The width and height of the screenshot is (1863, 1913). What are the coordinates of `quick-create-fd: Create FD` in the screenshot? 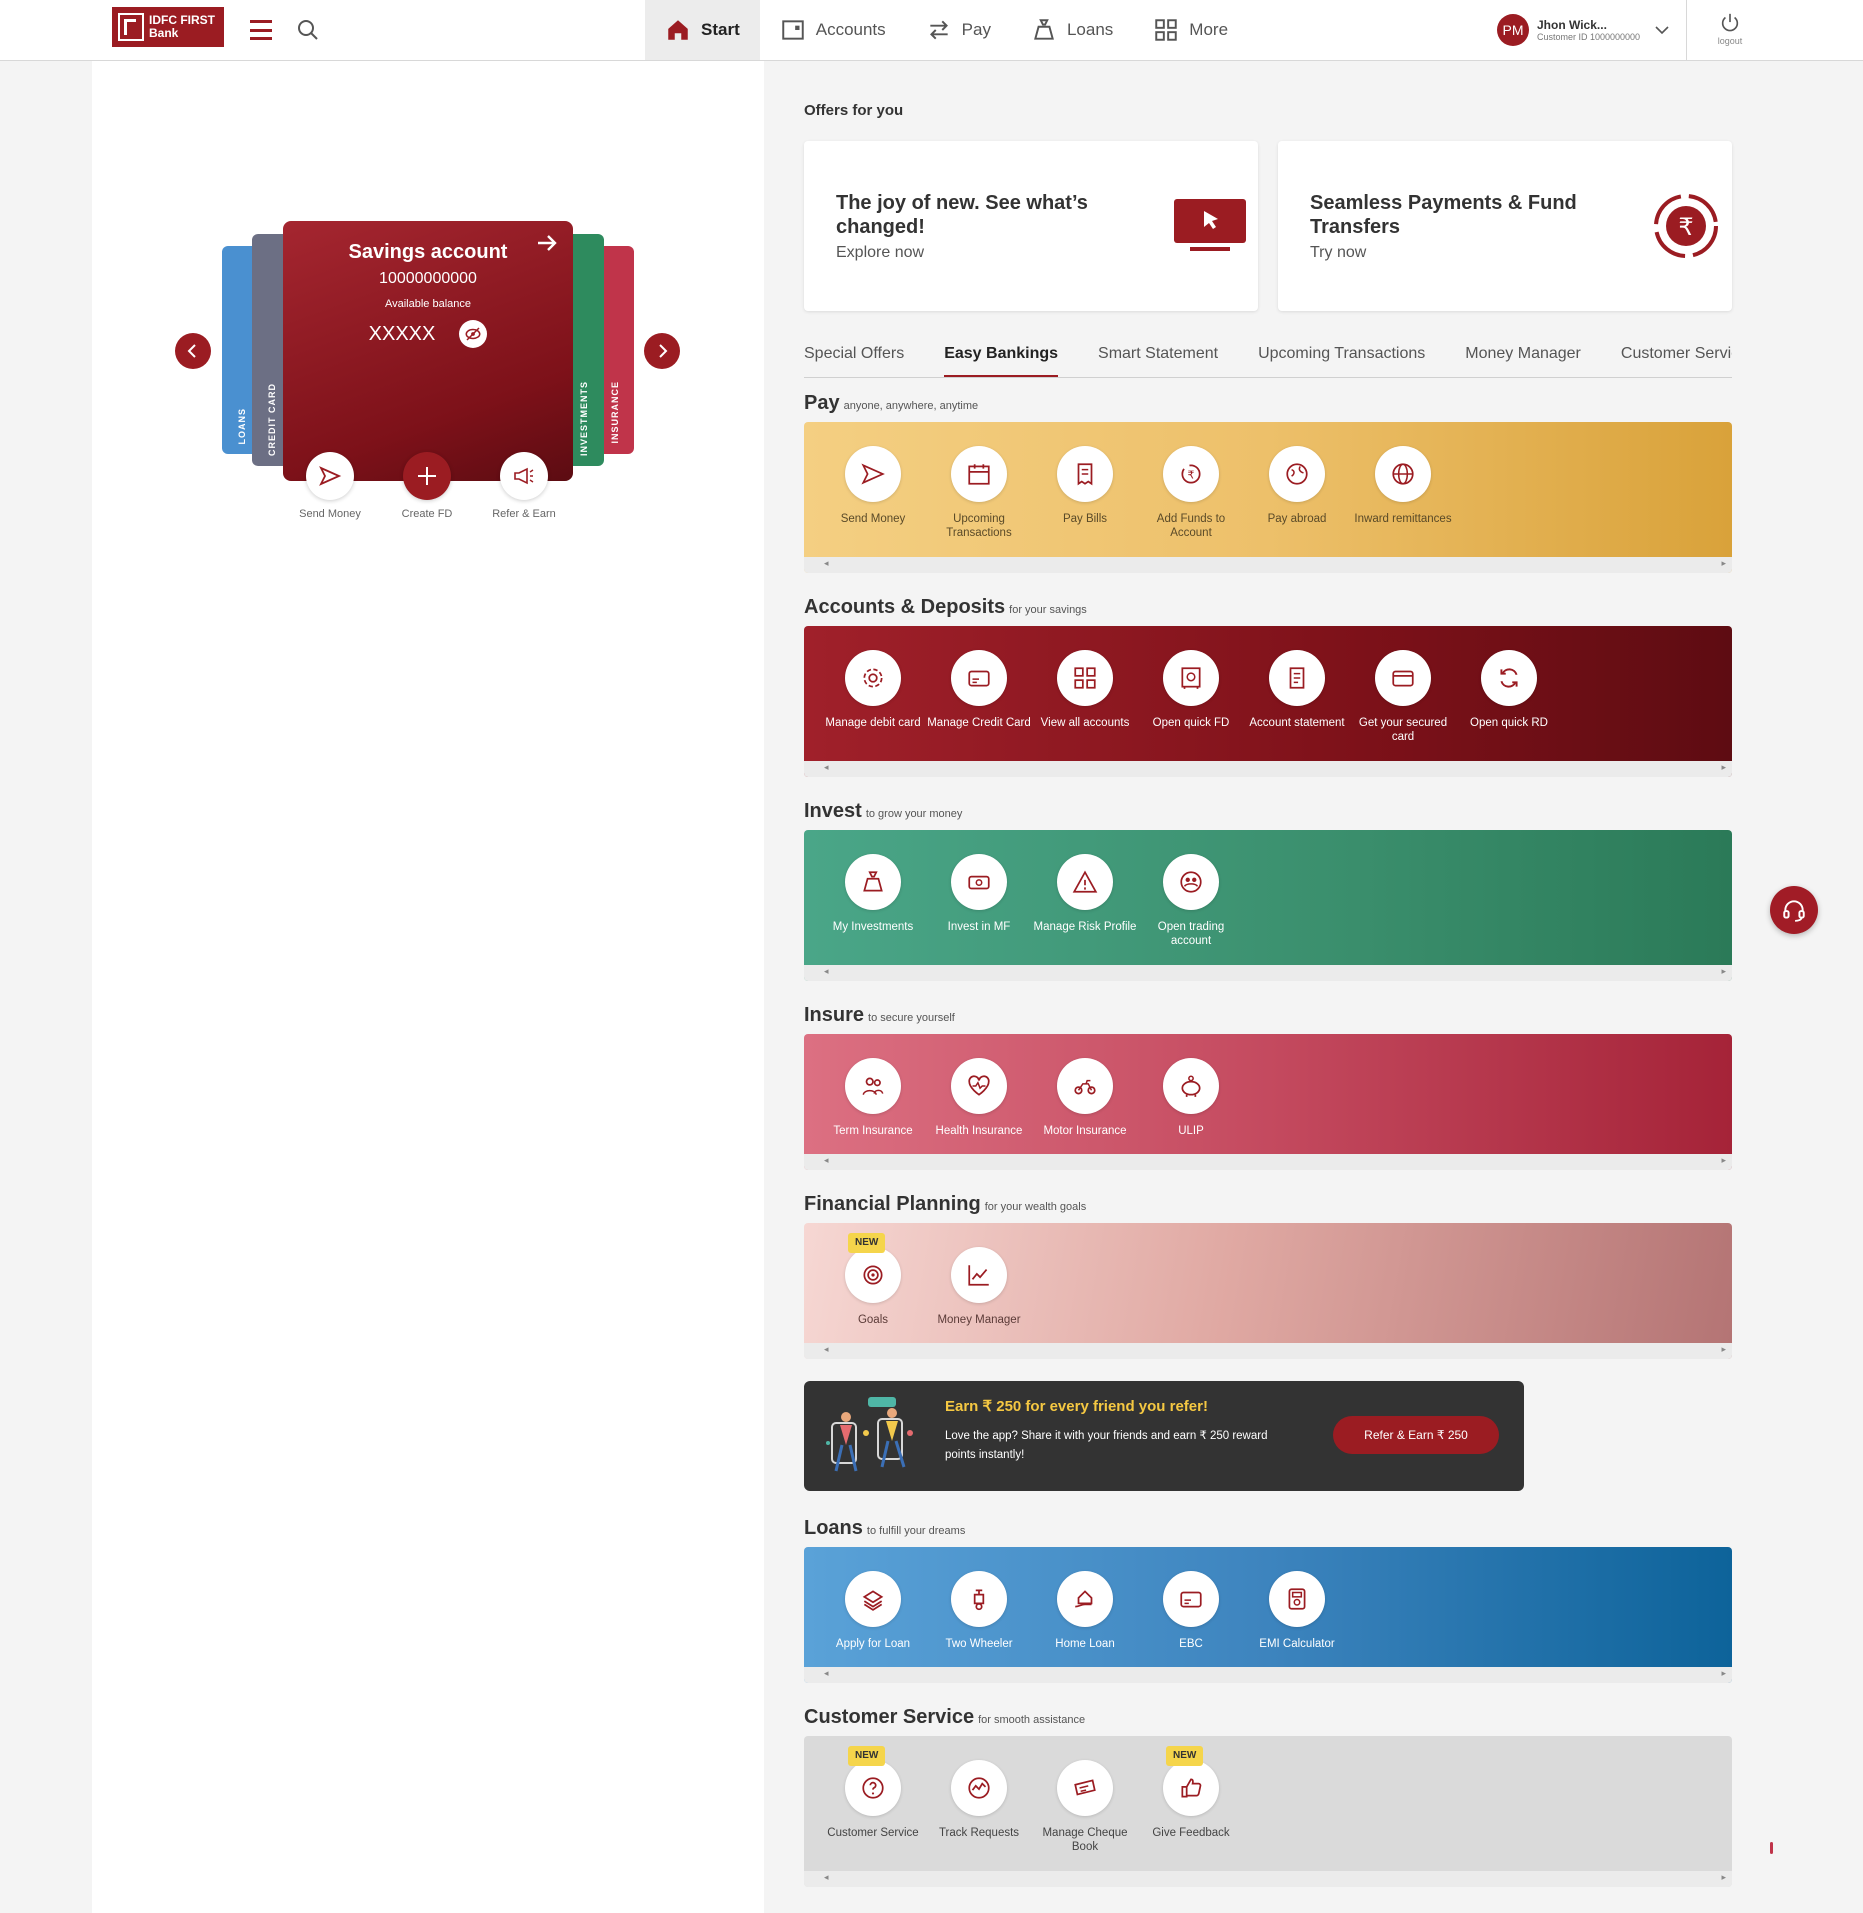 It's located at (427, 486).